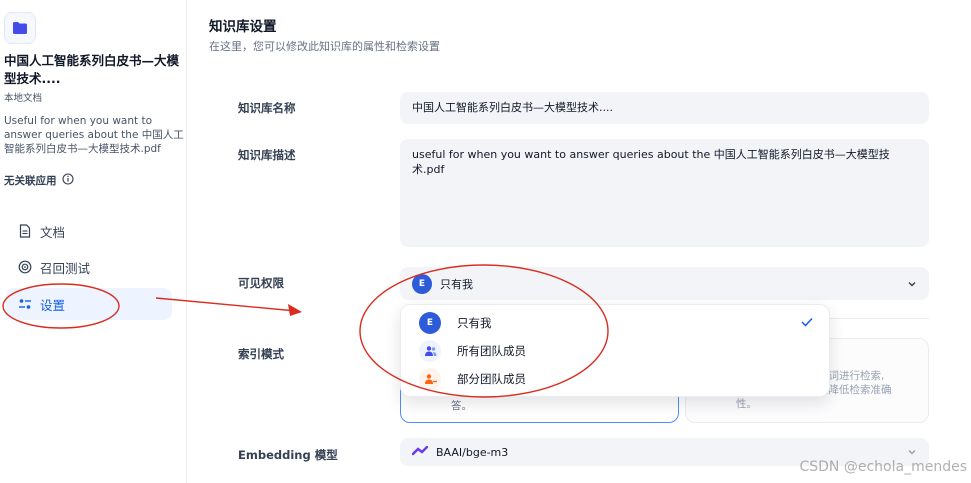 This screenshot has width=971, height=483. What do you see at coordinates (53, 232) in the screenshot?
I see `sidebar-item-label: 文档` at bounding box center [53, 232].